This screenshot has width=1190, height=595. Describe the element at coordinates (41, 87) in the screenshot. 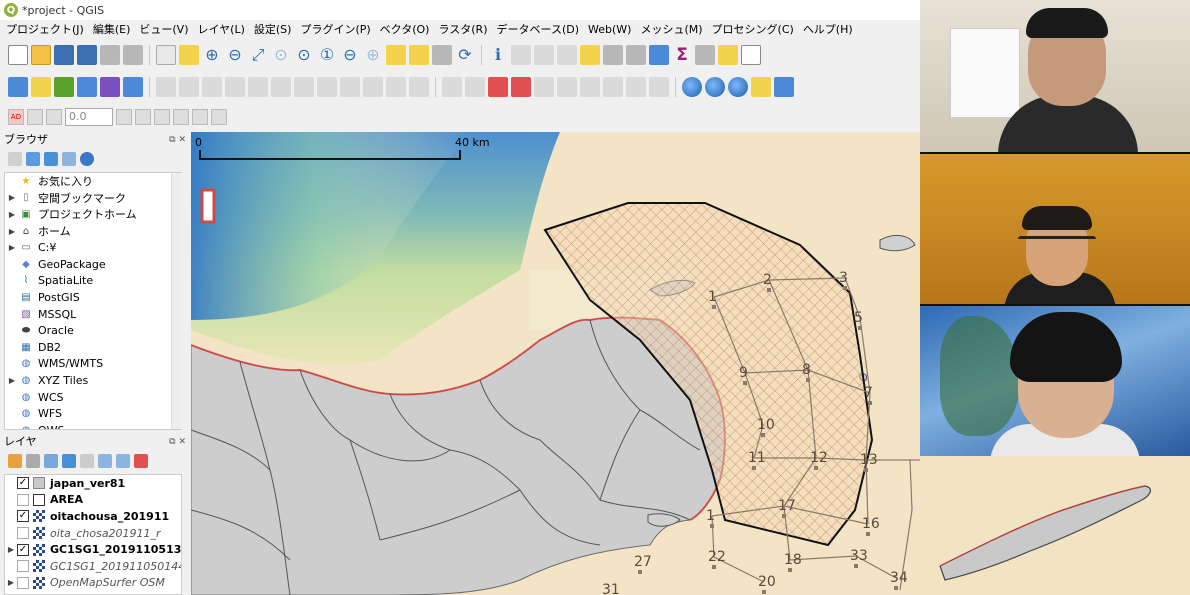

I see `new-geopackage-layer-icon` at that location.